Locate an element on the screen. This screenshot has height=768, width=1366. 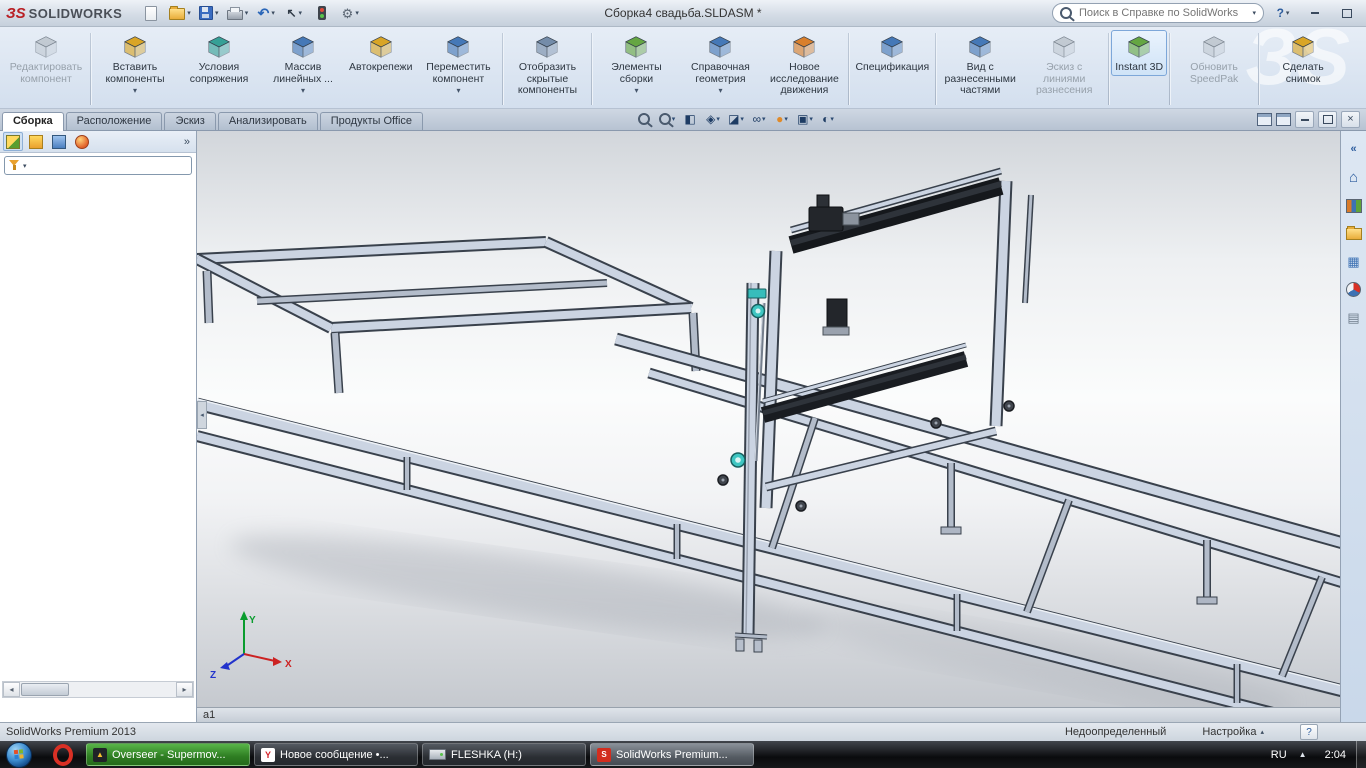
search-icon is located at coordinates (1066, 13).